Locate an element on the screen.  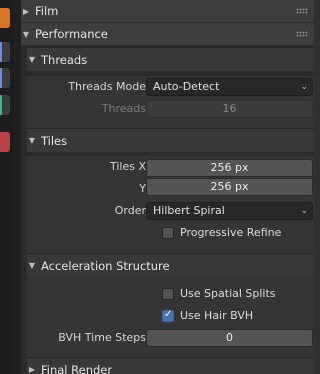
tiles-x-field: 256 px is located at coordinates (229, 168).